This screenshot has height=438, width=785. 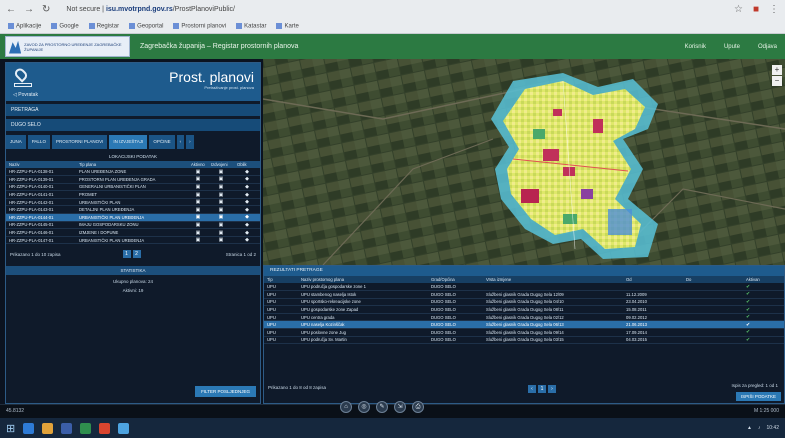 I want to click on search-bar: PRETRAGA, so click(x=133, y=110).